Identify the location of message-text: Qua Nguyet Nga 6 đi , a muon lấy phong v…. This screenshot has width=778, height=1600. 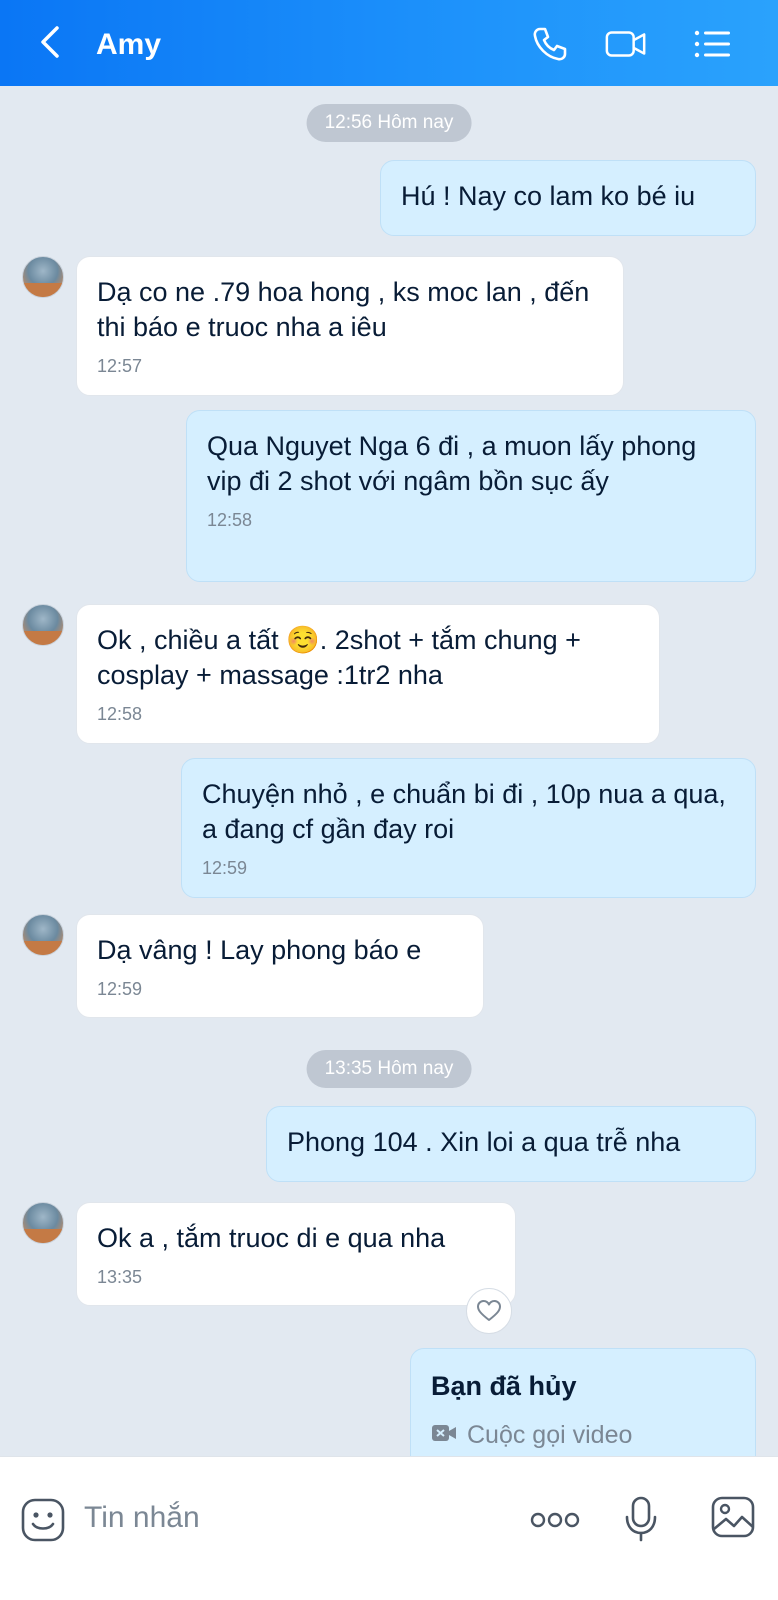
(452, 463).